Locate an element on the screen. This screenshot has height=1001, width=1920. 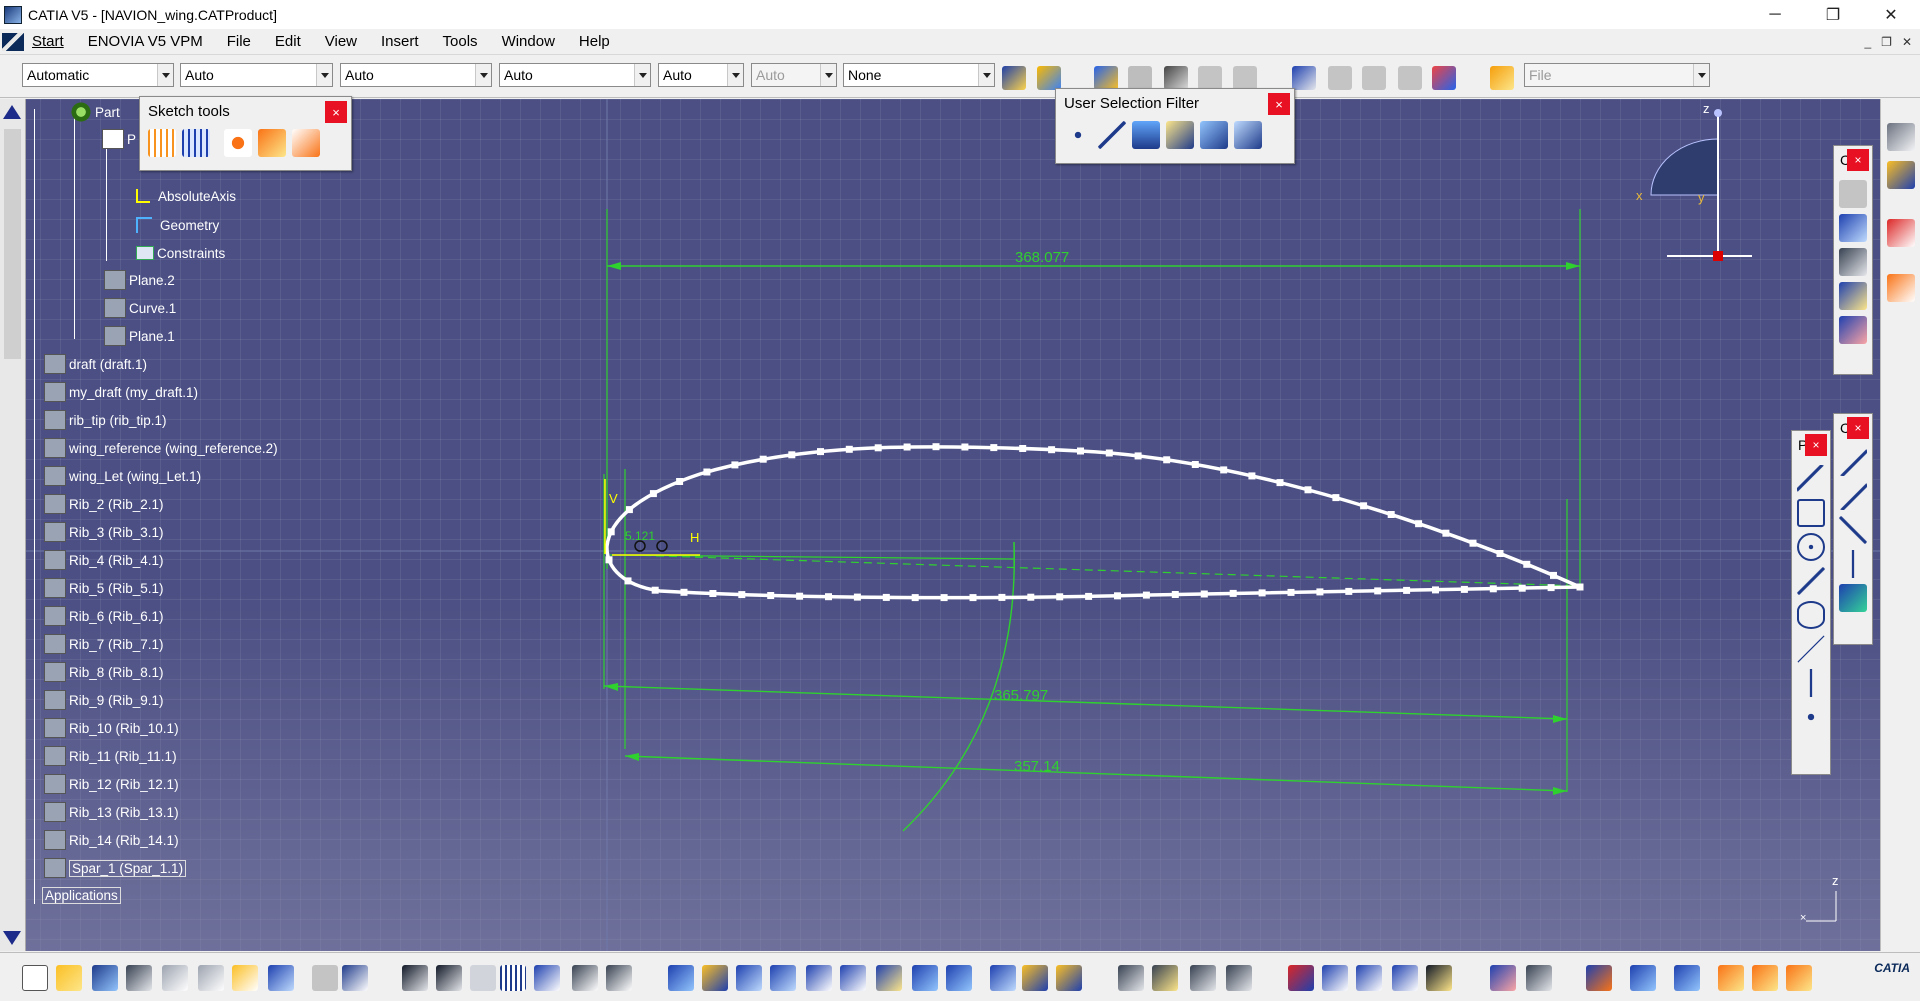
pan-icon is located at coordinates (749, 978).